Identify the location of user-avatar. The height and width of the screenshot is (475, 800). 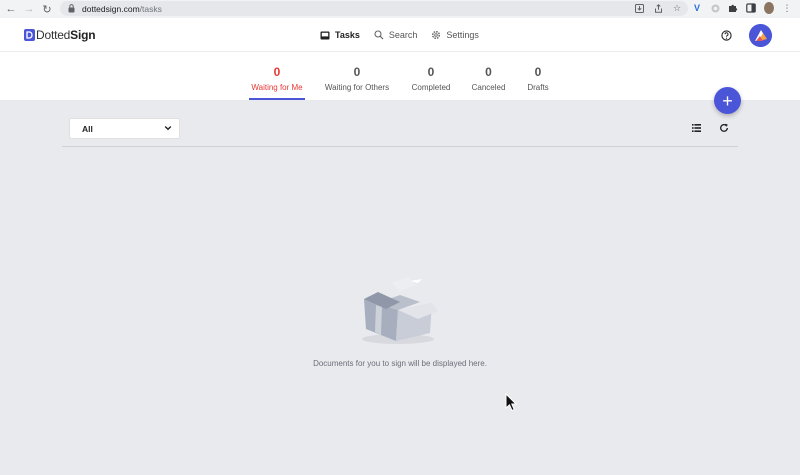
(760, 35).